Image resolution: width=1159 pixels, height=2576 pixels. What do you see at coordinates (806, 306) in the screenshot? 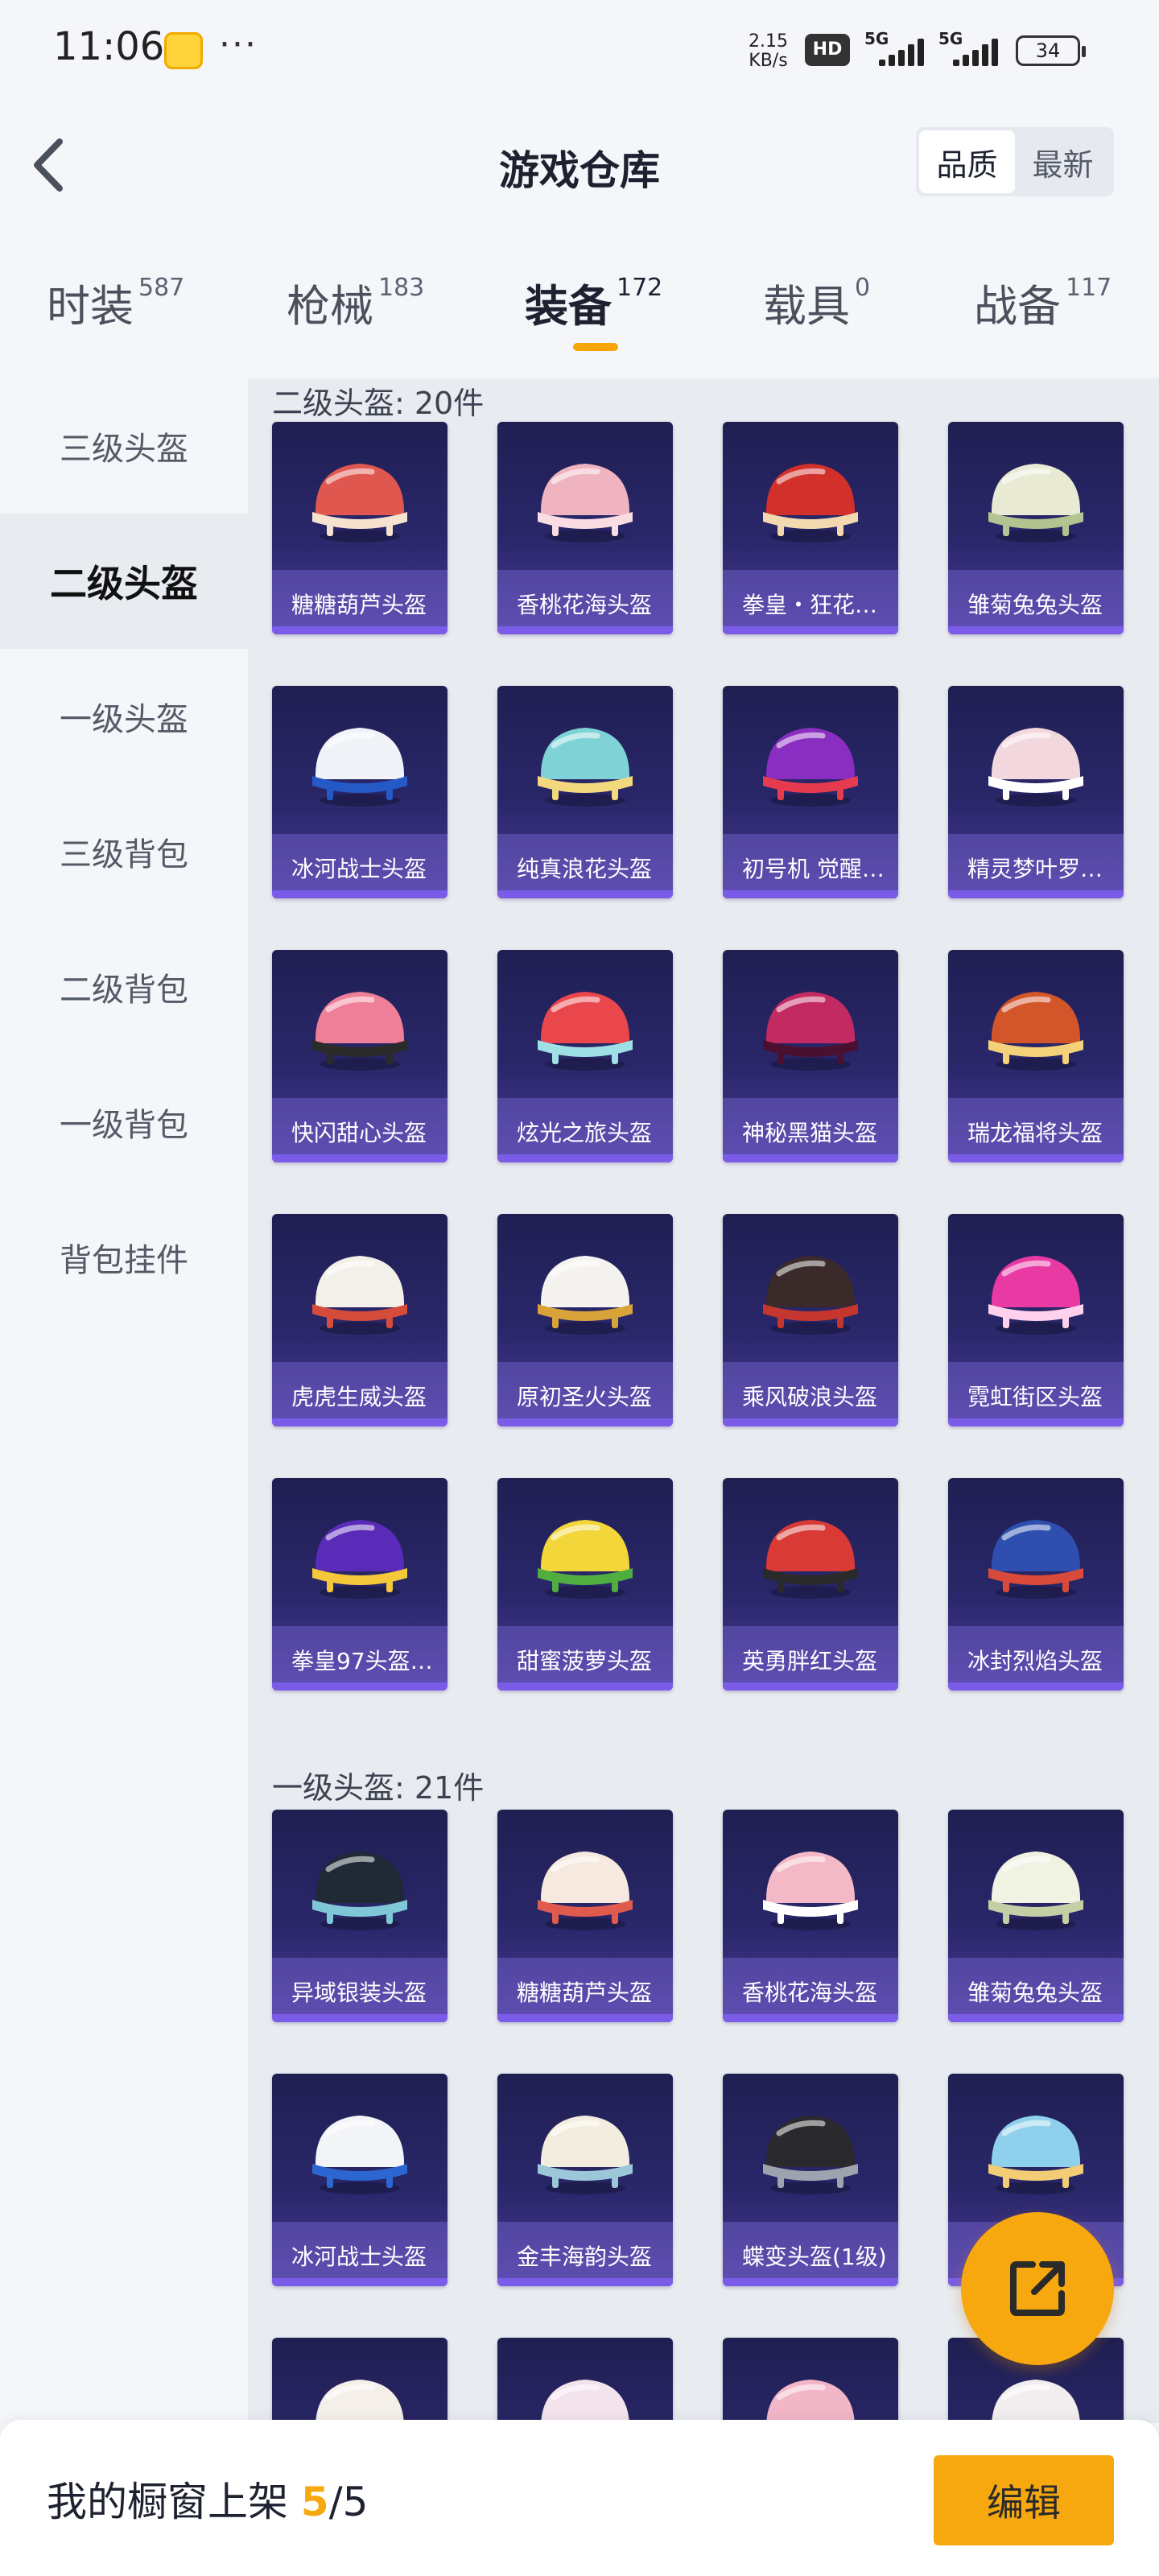
I see `tab-label: 载具` at bounding box center [806, 306].